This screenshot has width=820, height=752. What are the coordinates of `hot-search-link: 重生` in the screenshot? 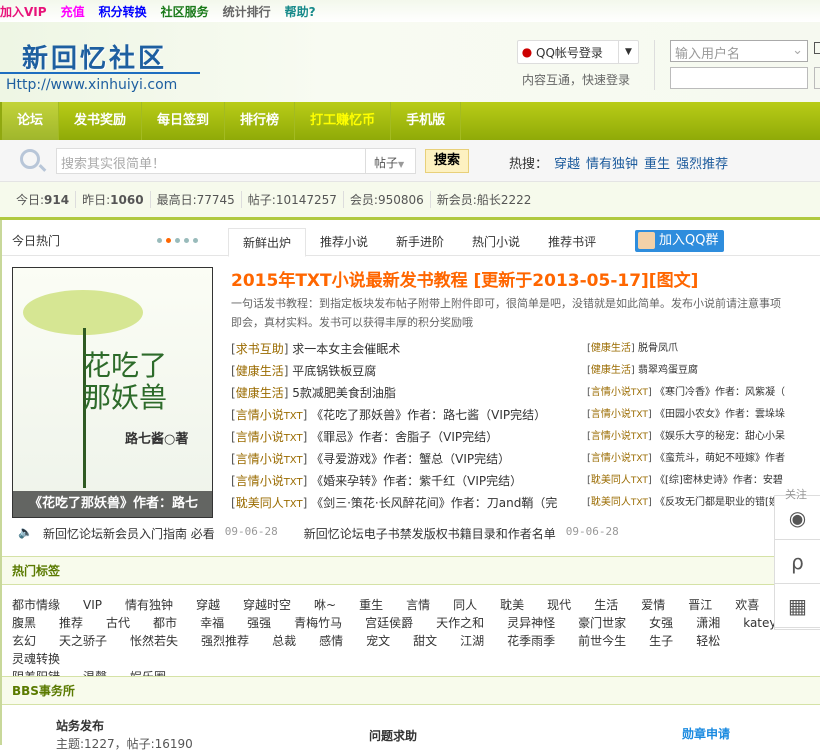 It's located at (657, 162).